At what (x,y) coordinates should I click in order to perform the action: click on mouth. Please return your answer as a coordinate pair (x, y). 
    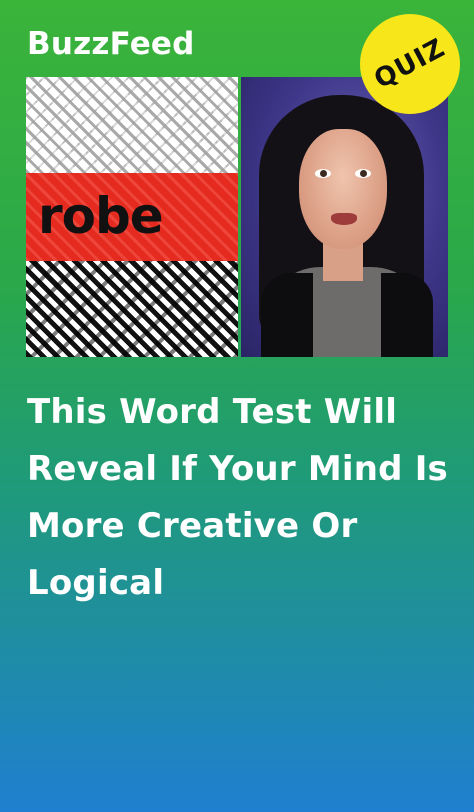
    Looking at the image, I should click on (344, 219).